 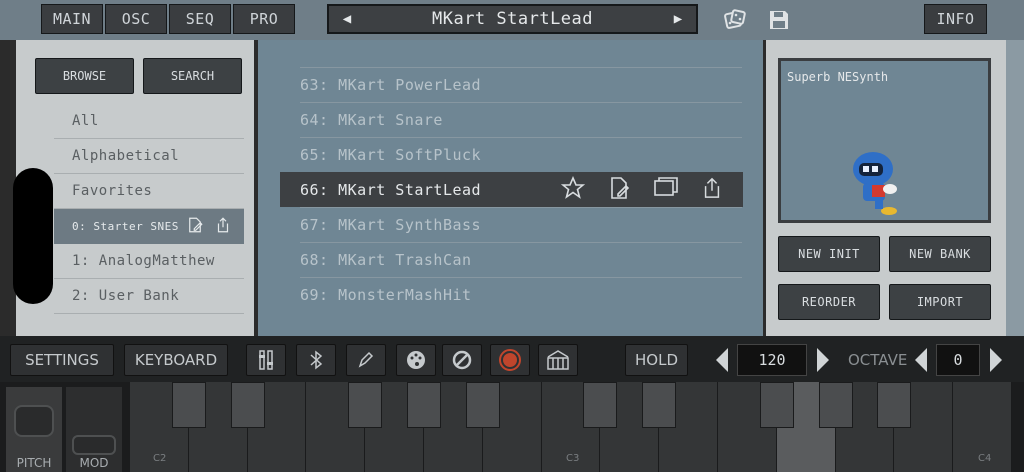 What do you see at coordinates (521, 119) in the screenshot?
I see `list-item: 64: MKart Snare` at bounding box center [521, 119].